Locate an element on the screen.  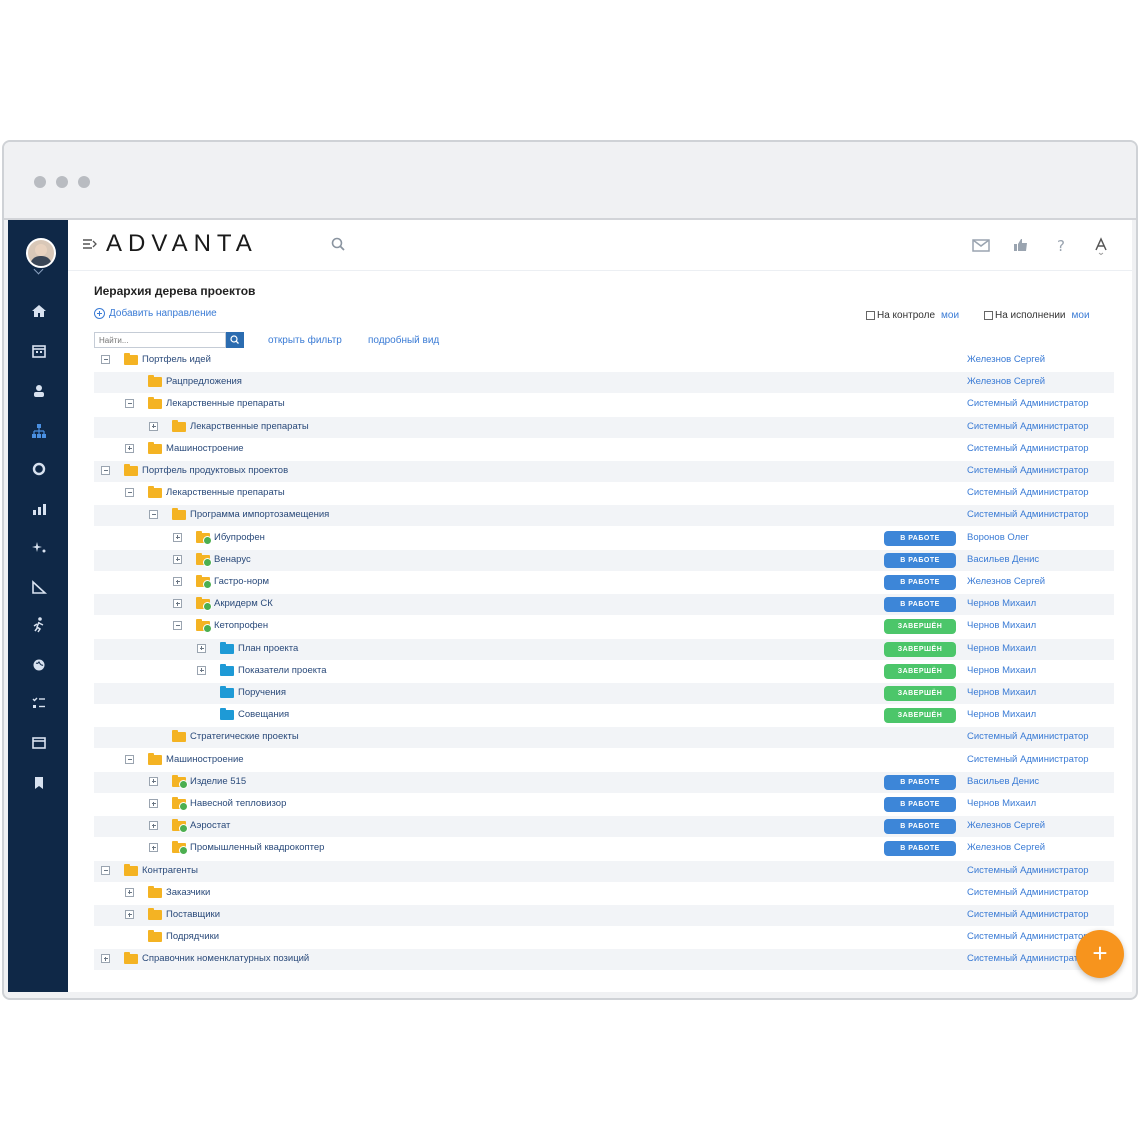
tree-row: План проекта ЗАВЕРШЁН Чернов Михаил is located at coordinates (604, 649).